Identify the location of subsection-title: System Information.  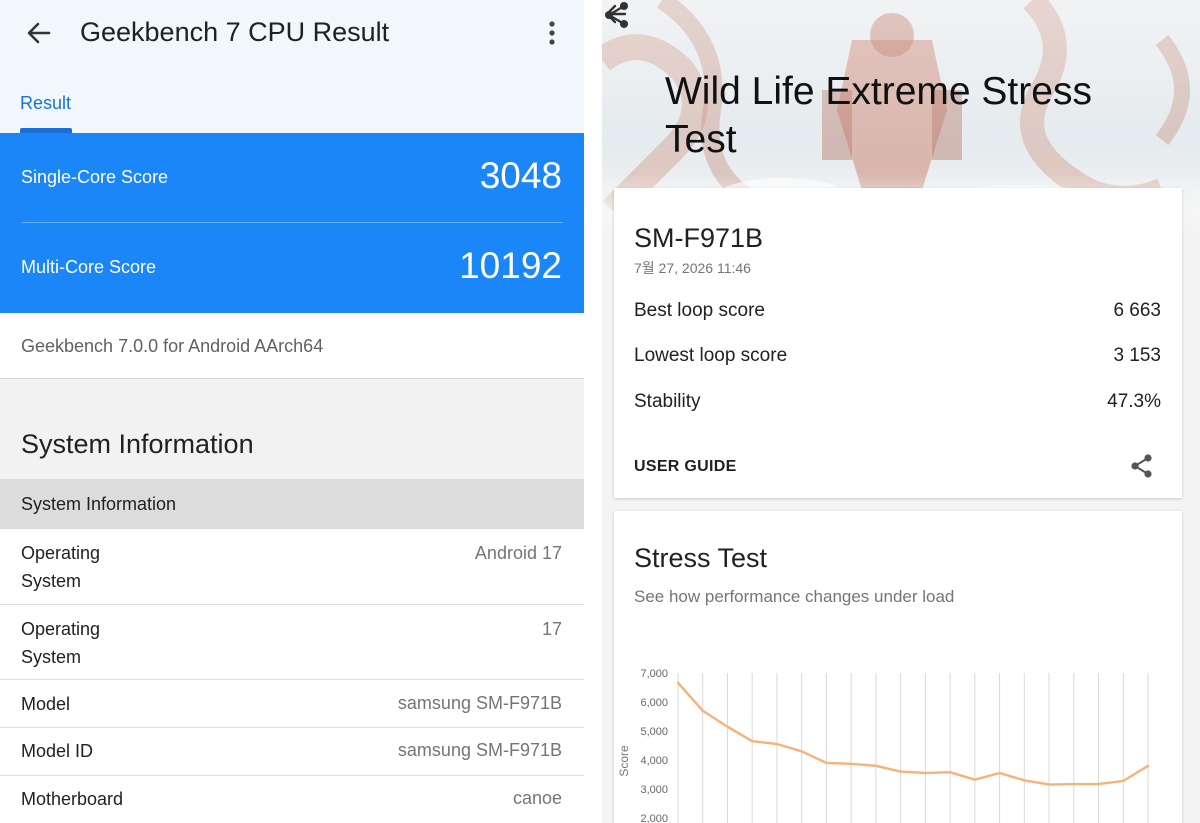
(99, 504).